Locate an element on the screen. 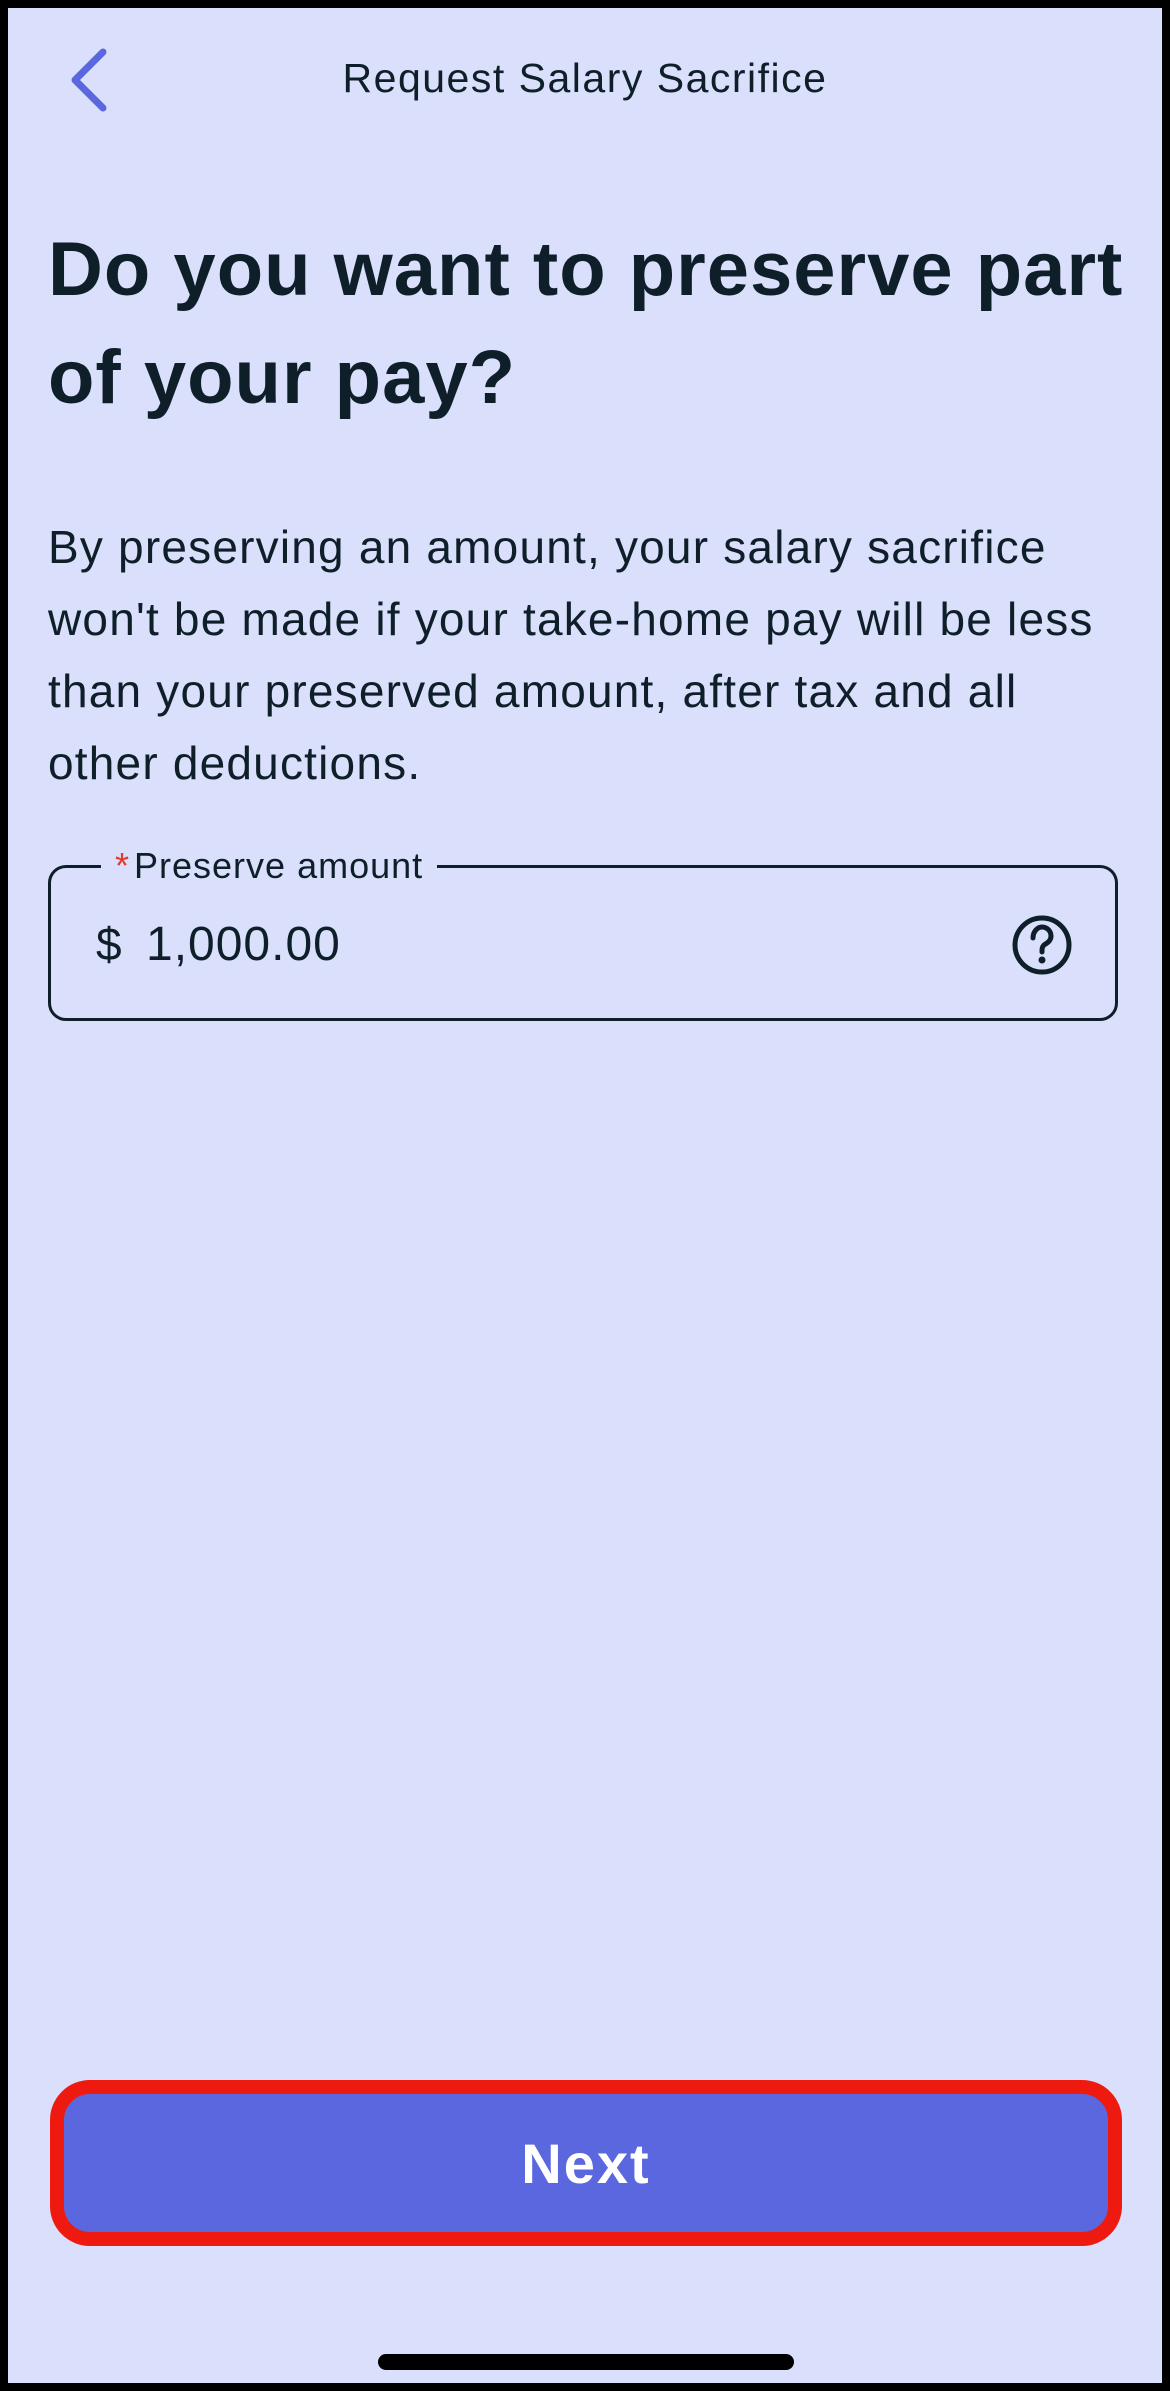  home-indicator is located at coordinates (586, 2362).